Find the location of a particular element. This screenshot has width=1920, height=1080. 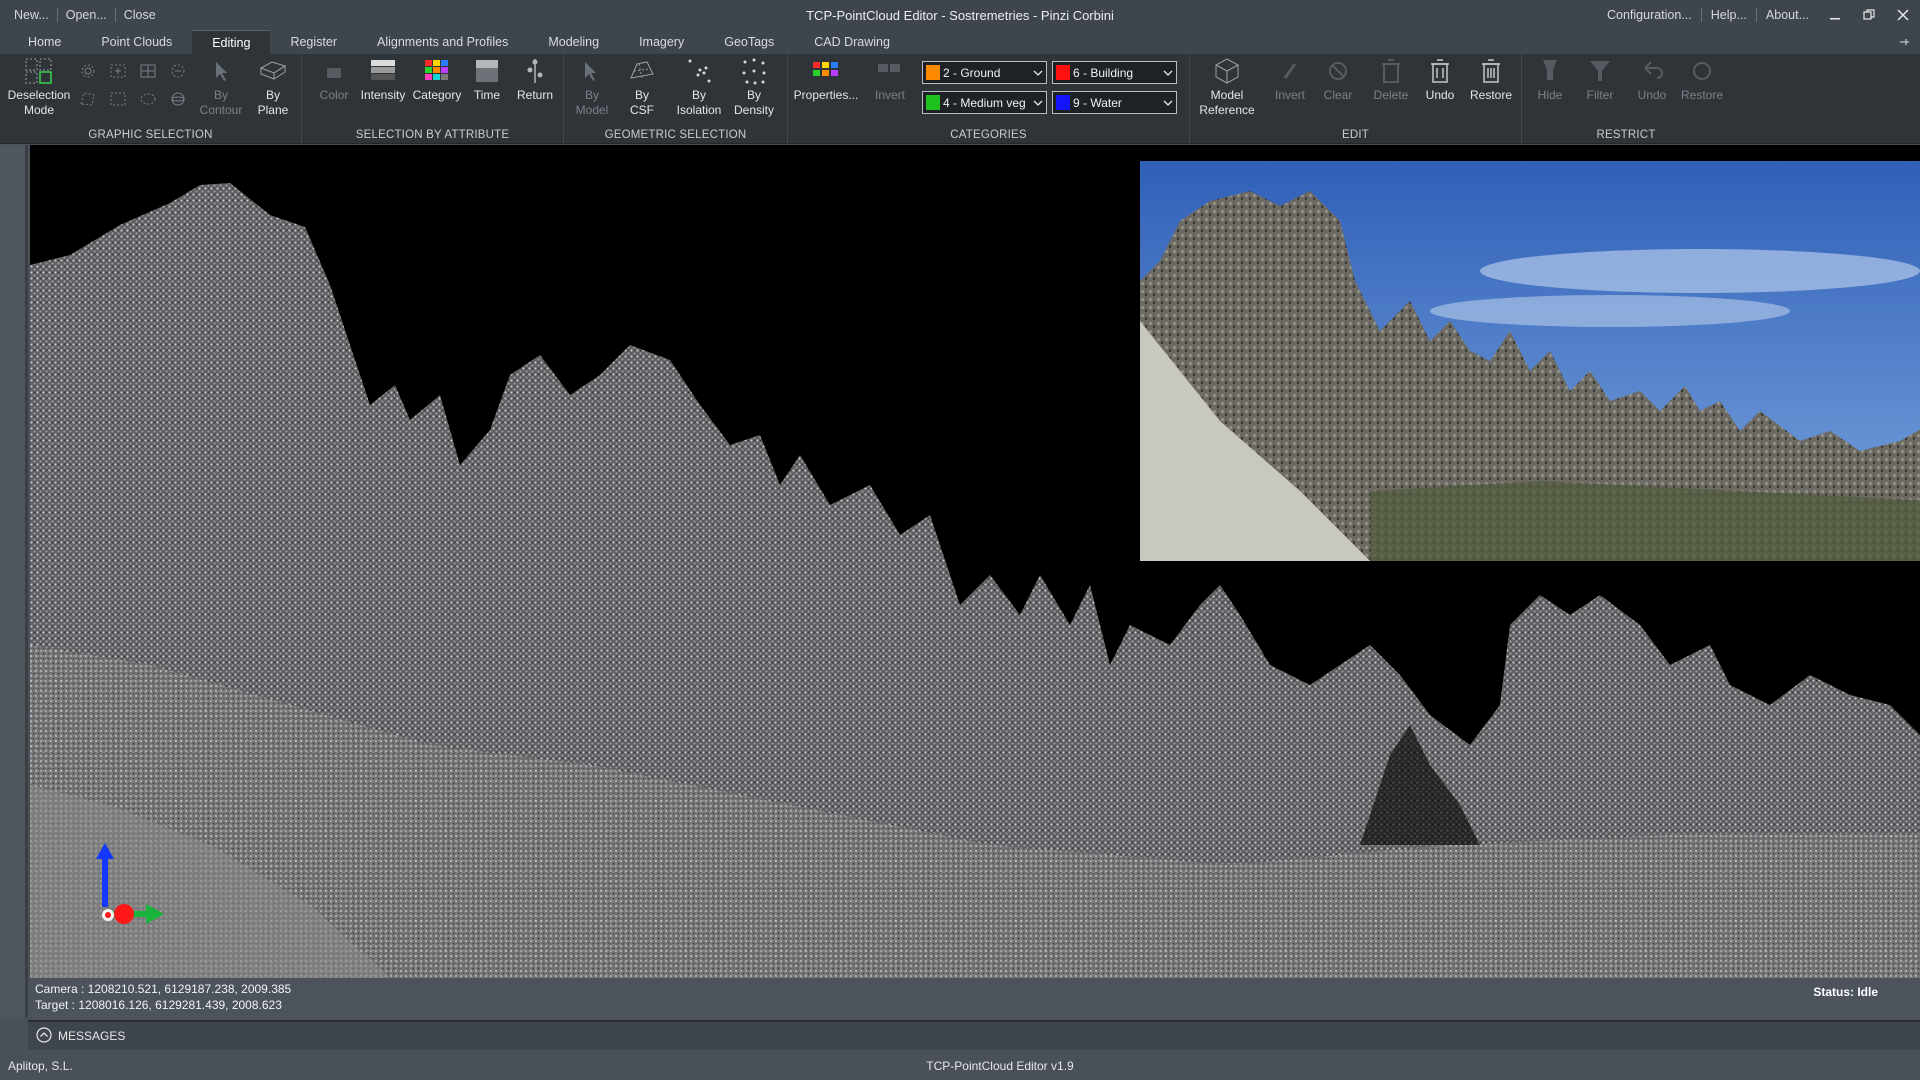

close-file-button: Close is located at coordinates (140, 15).